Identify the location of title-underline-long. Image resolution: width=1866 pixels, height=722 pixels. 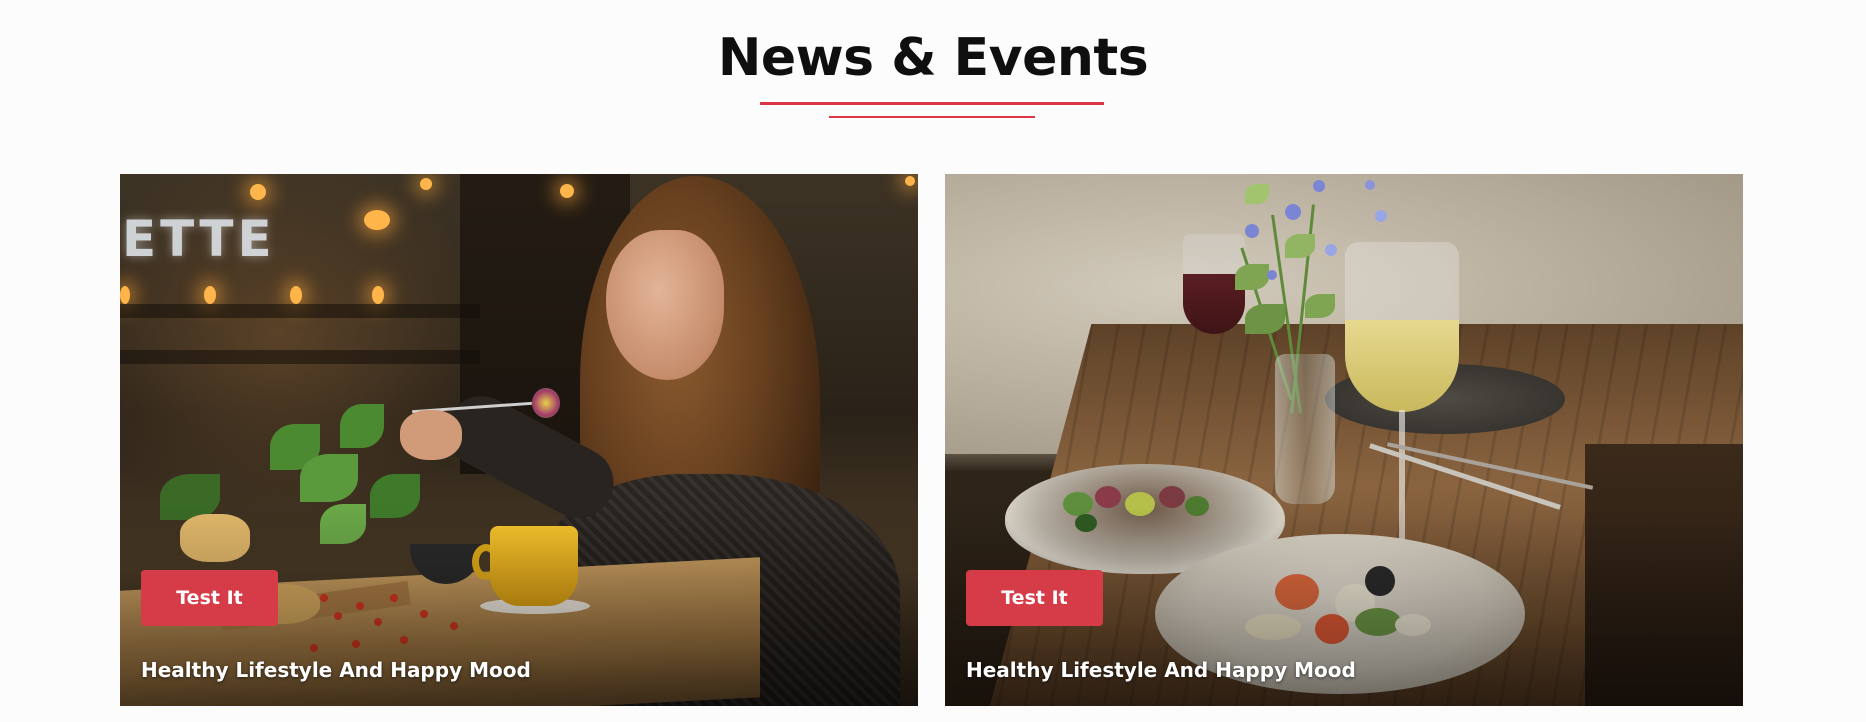
(932, 103).